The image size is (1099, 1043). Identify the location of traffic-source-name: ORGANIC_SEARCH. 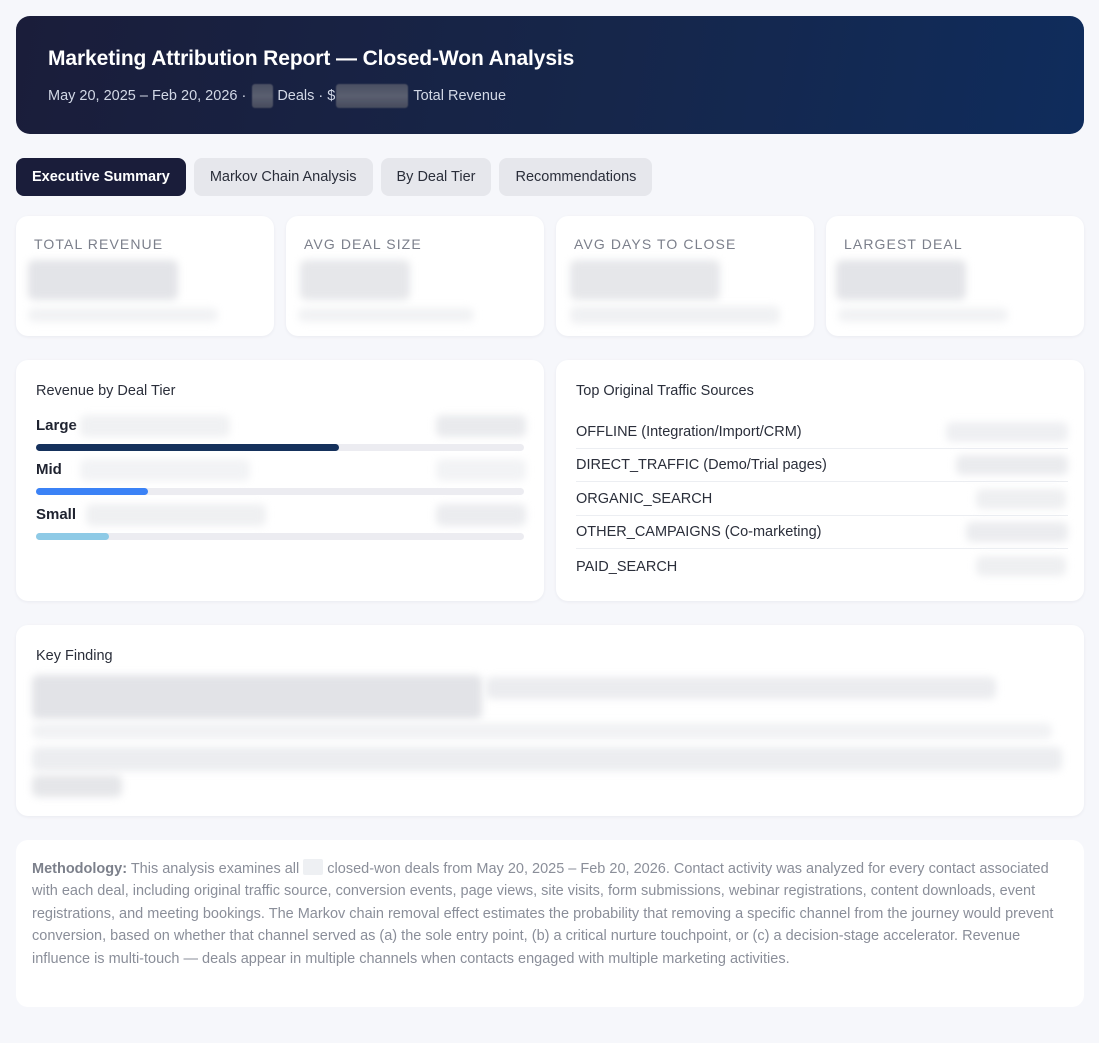
(644, 499).